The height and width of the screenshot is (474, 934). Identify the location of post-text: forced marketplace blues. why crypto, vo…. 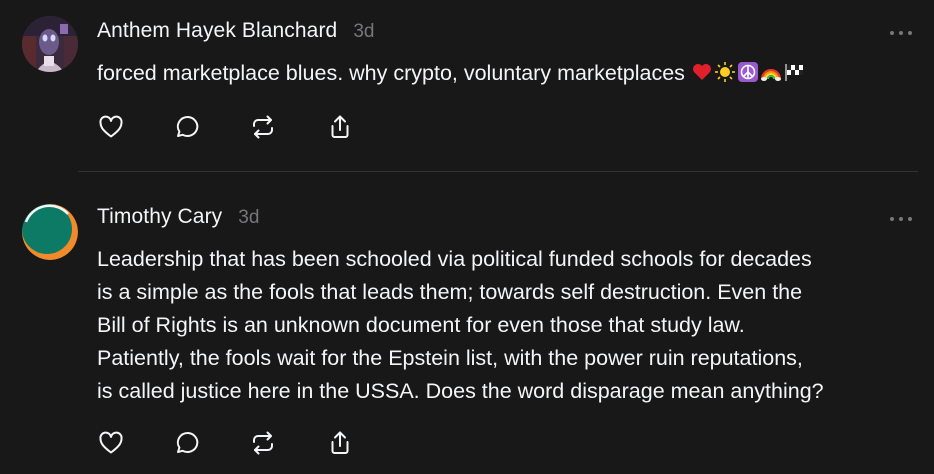
(508, 73).